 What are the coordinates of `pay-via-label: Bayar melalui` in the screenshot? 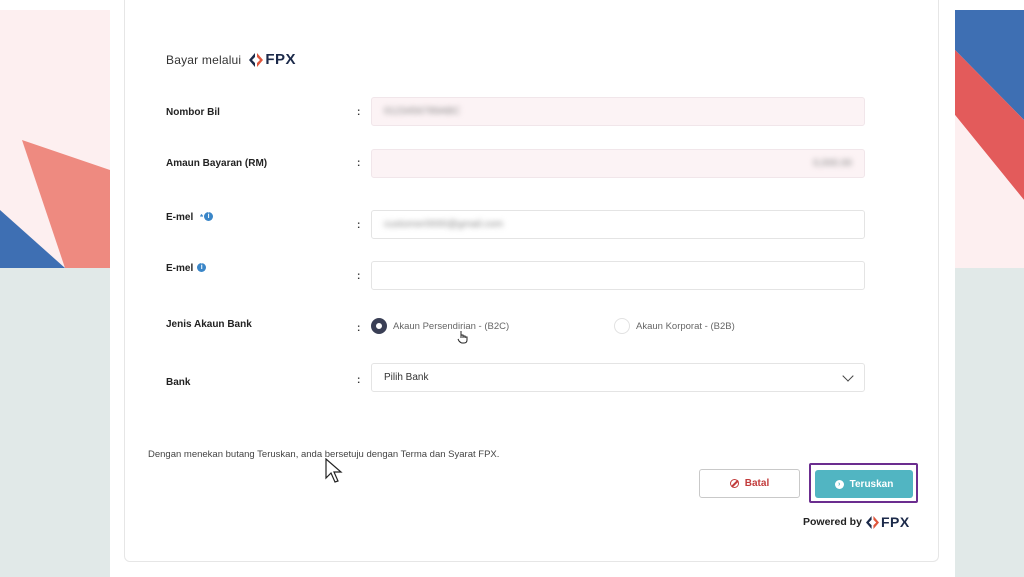 It's located at (204, 59).